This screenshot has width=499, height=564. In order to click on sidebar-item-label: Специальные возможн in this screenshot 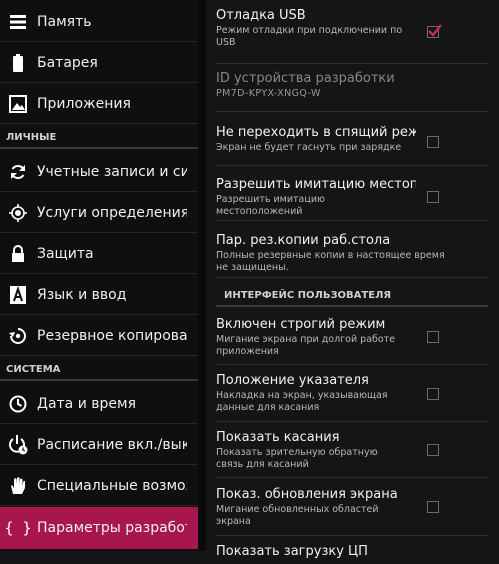, I will do `click(112, 485)`.